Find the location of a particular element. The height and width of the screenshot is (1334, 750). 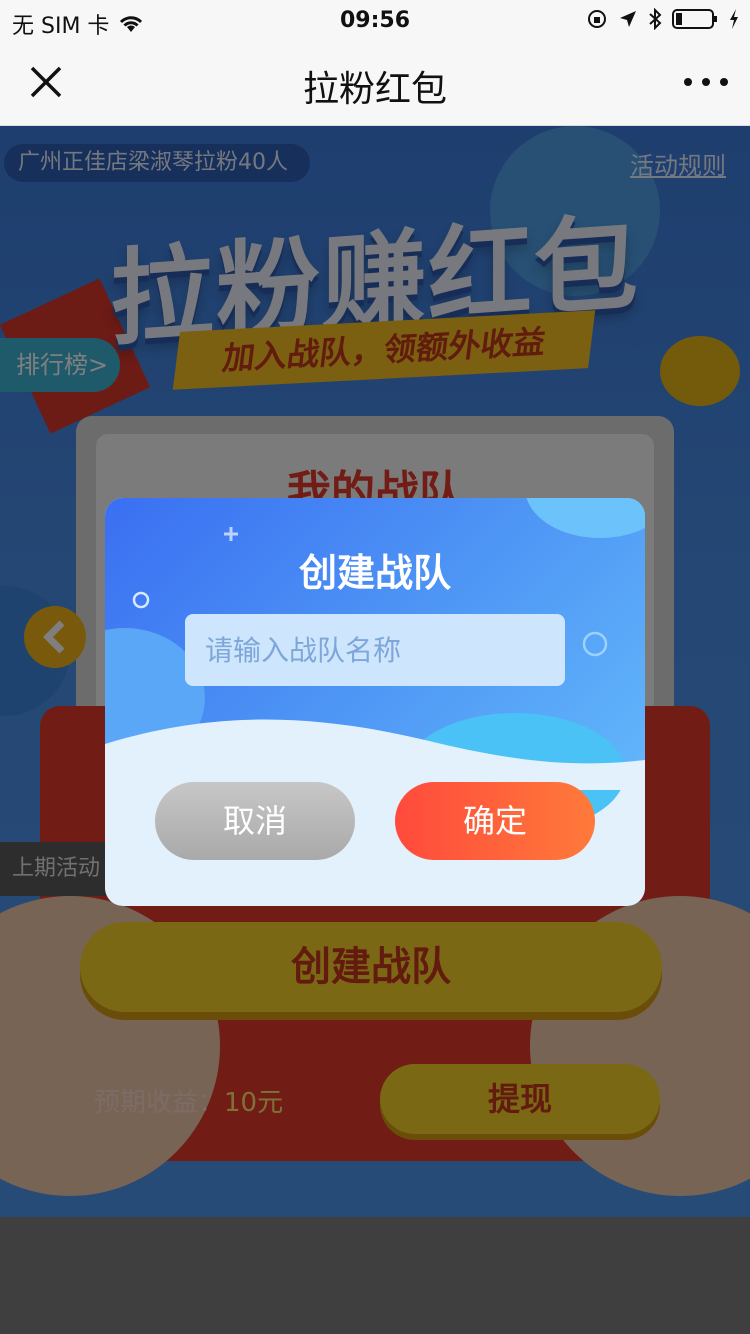

sparkle-plus-icon is located at coordinates (231, 534).